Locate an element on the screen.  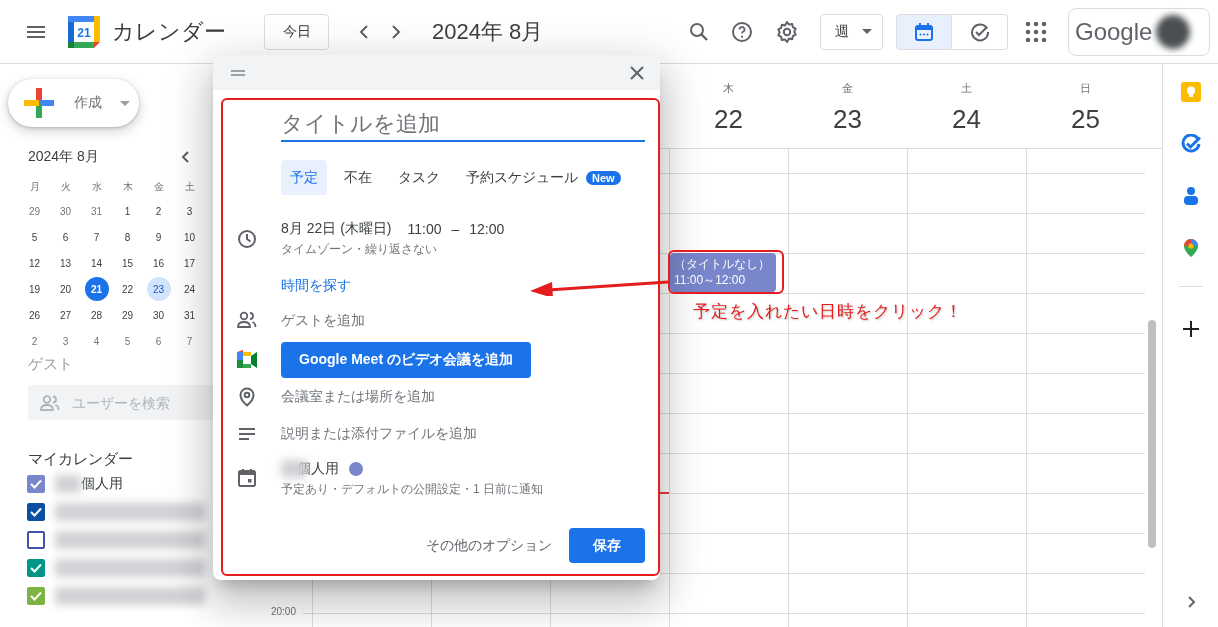
current-period: 2024年 8月 is located at coordinates (488, 31).